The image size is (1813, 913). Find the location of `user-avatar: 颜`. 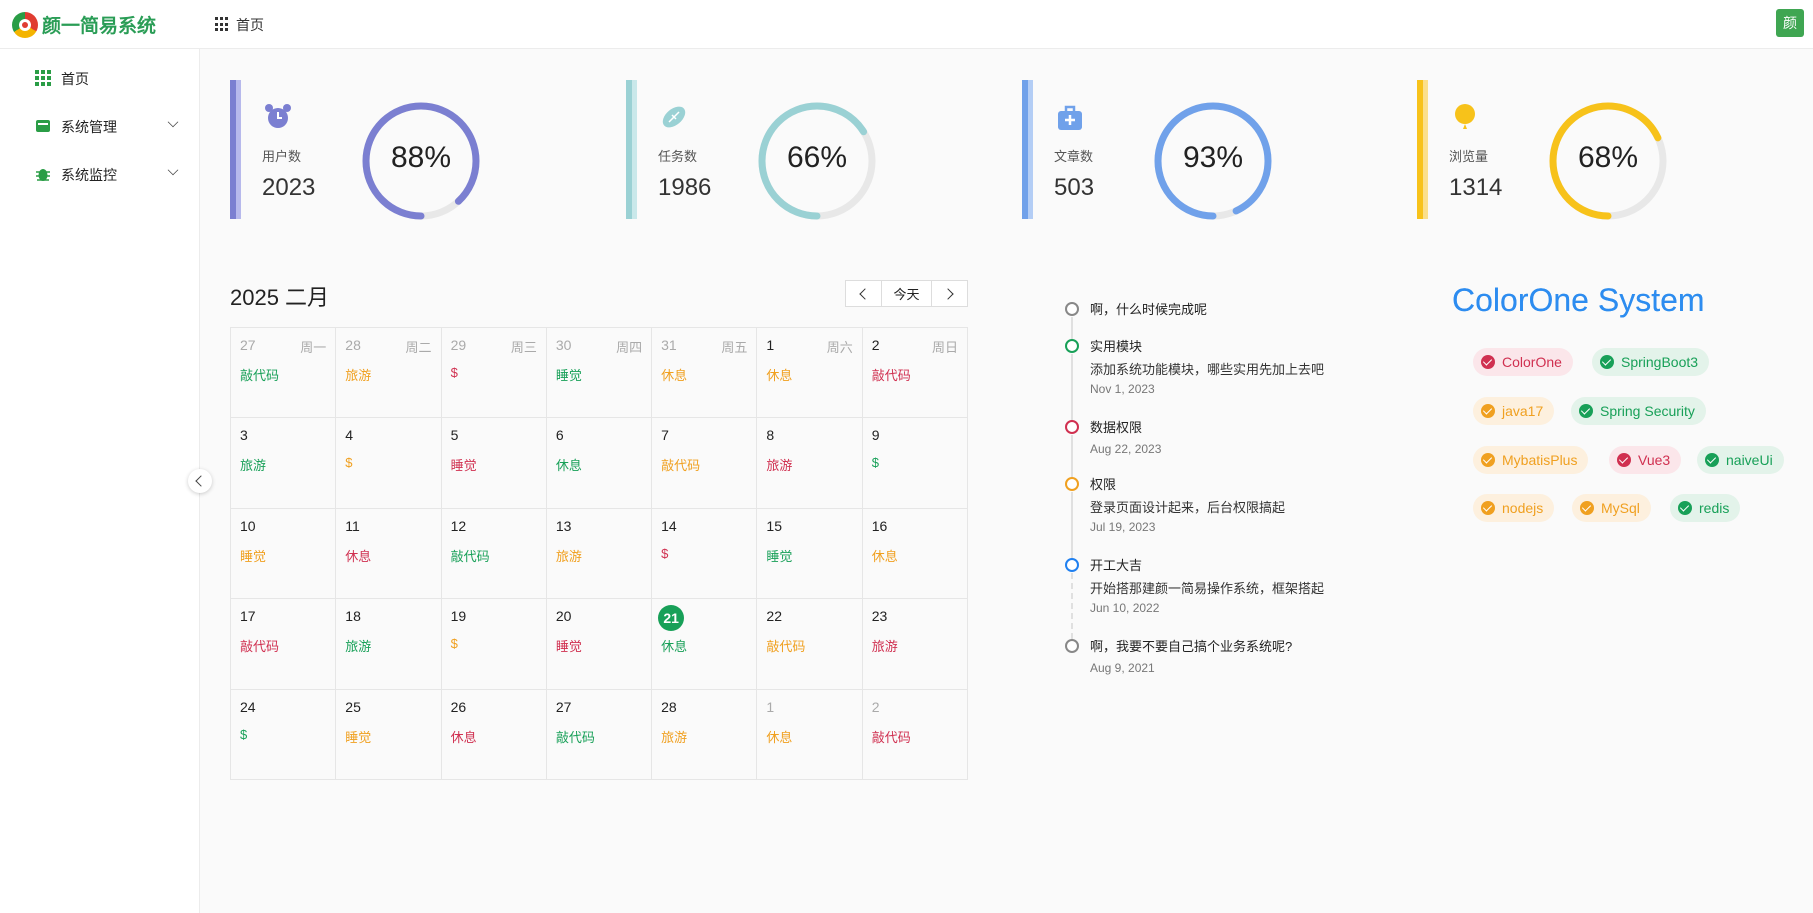

user-avatar: 颜 is located at coordinates (1790, 23).